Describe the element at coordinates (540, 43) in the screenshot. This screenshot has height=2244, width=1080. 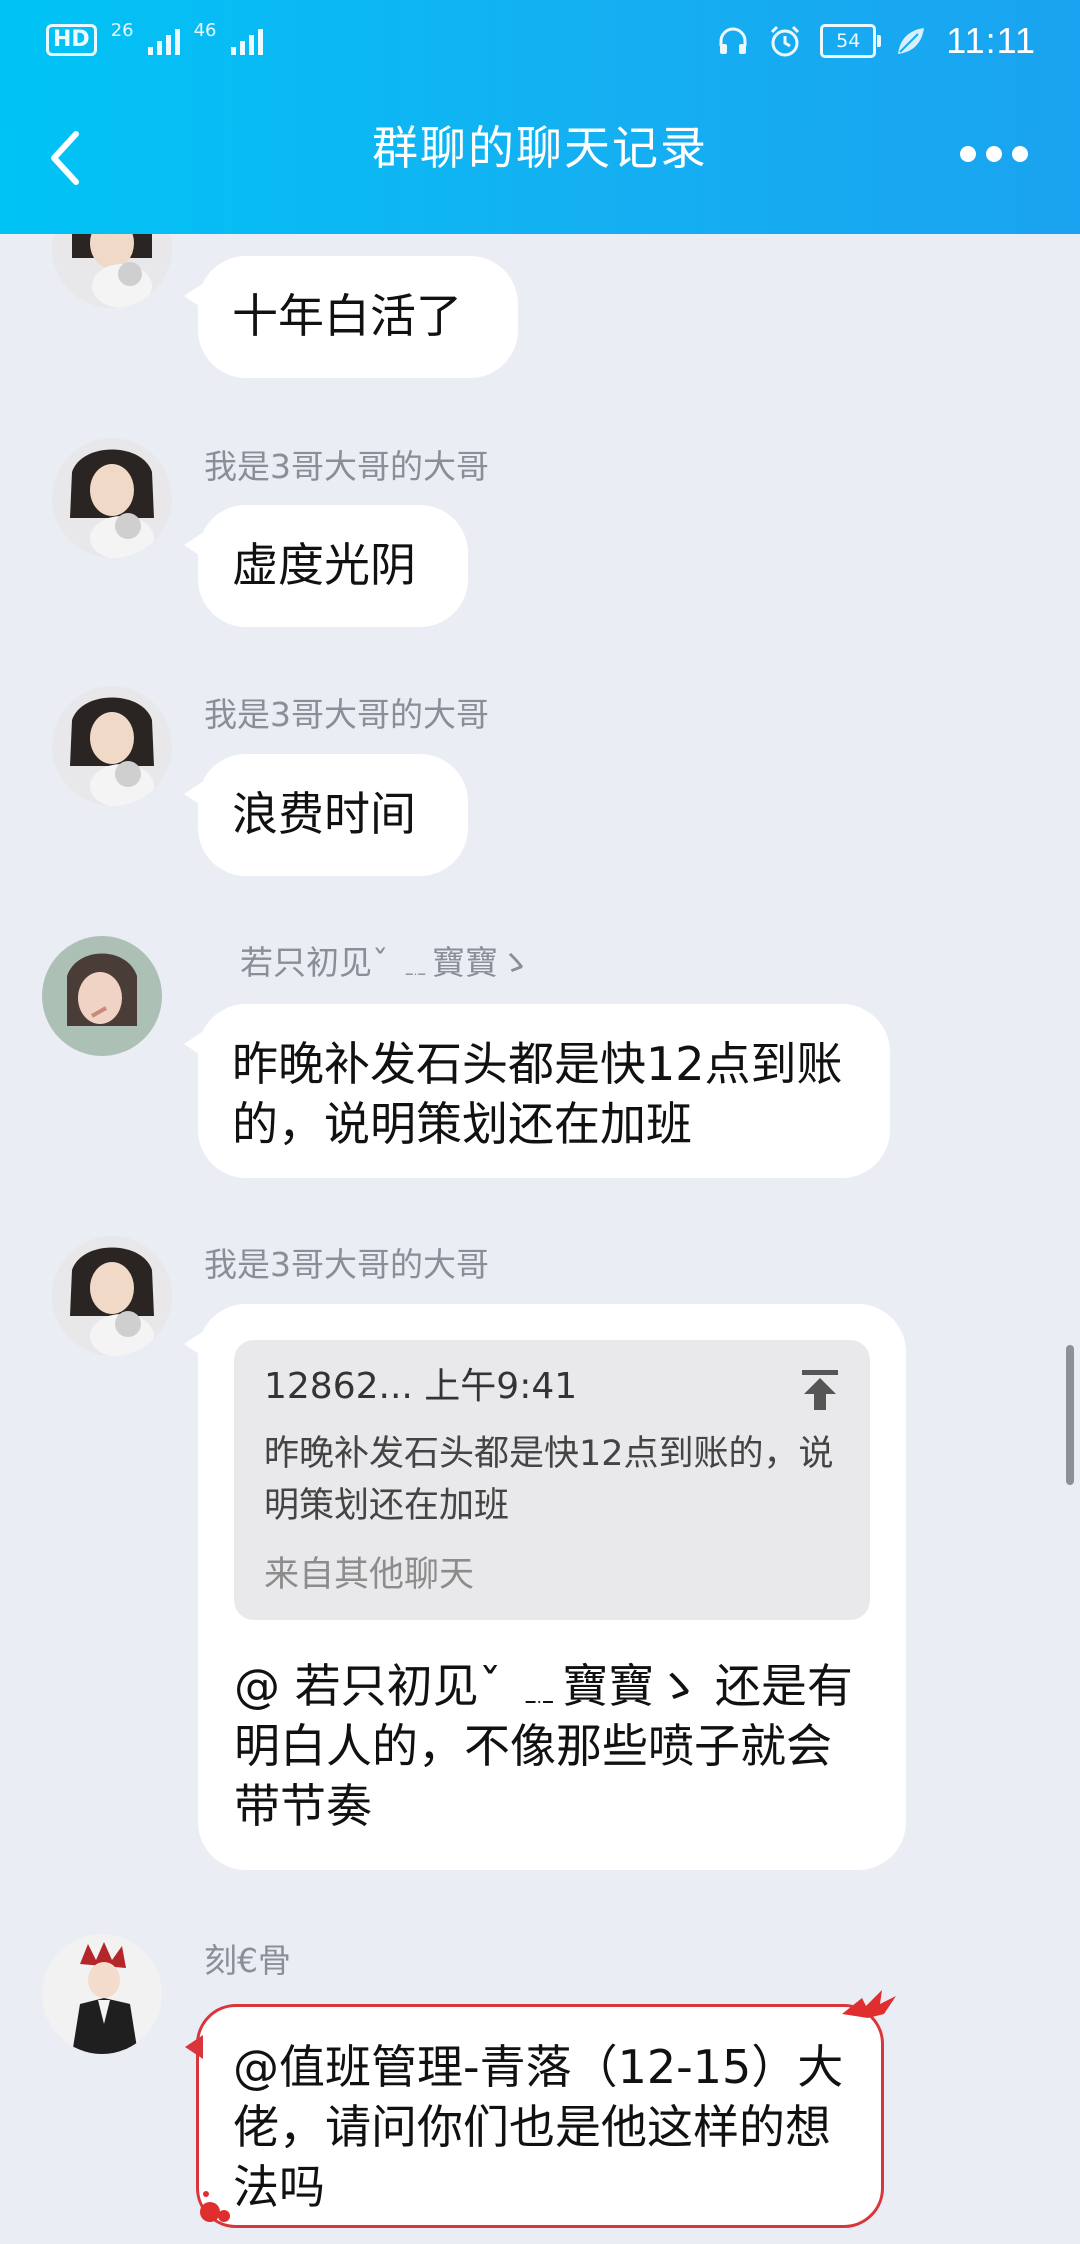
I see `status-bar: HD 26 46 54 11:11` at that location.